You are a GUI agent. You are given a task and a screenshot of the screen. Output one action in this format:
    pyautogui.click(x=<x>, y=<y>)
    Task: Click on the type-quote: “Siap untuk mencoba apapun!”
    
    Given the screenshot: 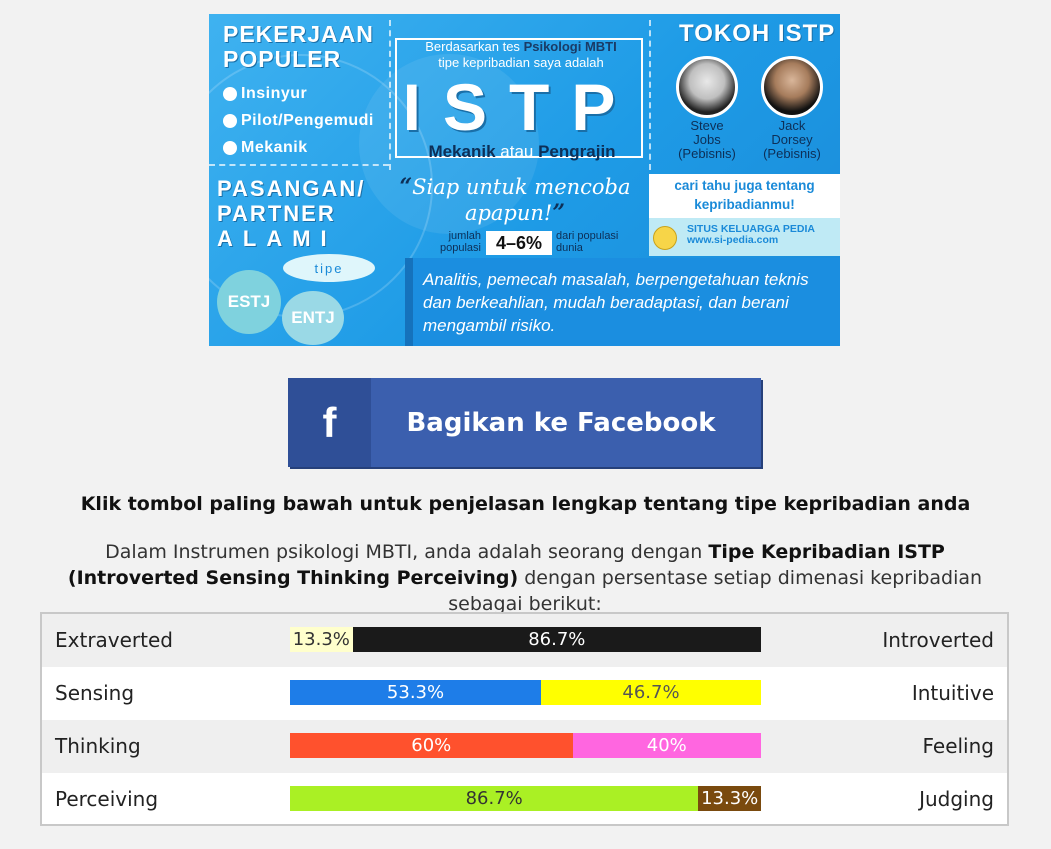 What is the action you would take?
    pyautogui.click(x=515, y=200)
    